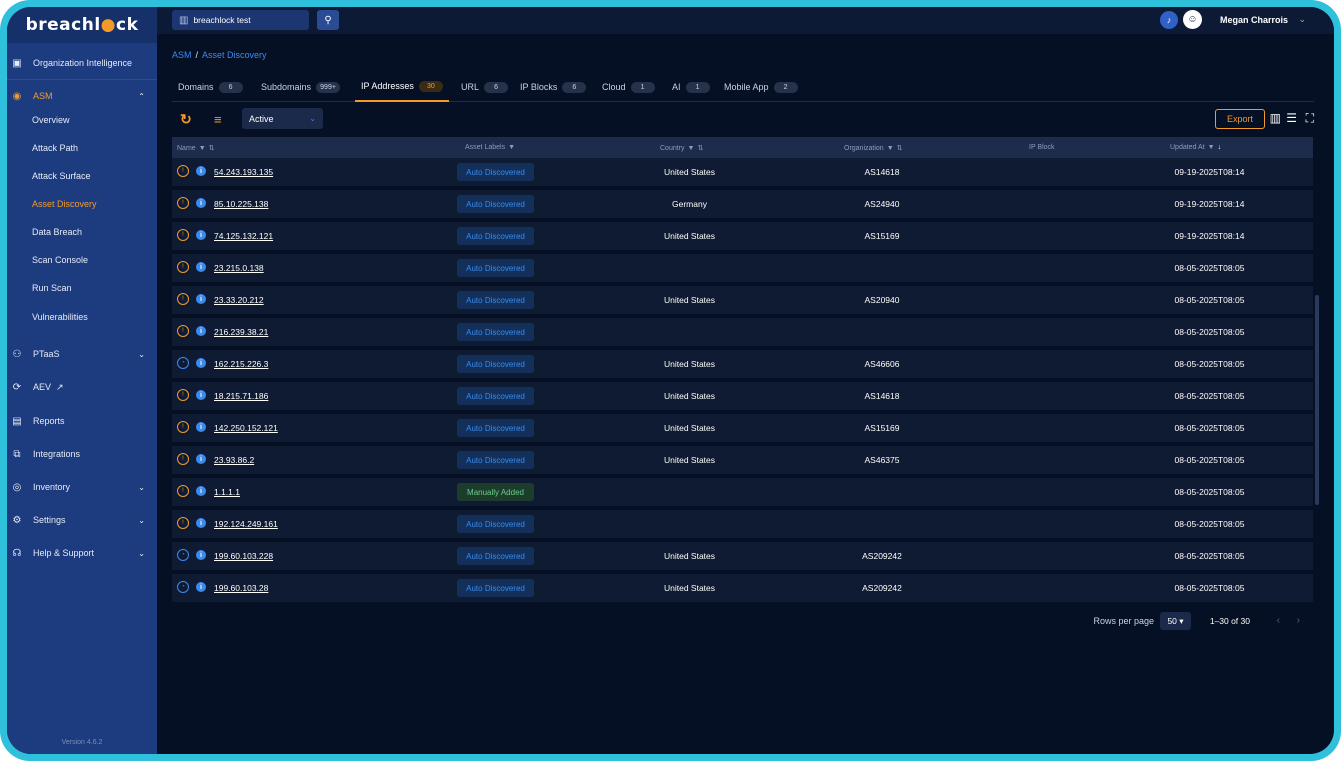 This screenshot has height=761, width=1341. I want to click on sidebar-subitem-attack-surface: Attack Surface, so click(61, 176).